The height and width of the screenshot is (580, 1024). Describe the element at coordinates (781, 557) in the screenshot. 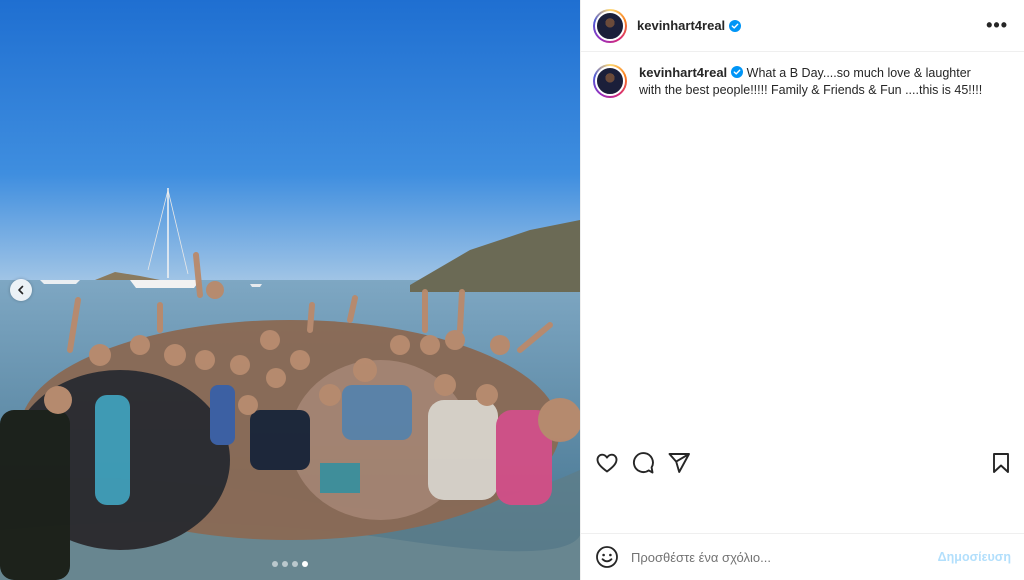

I see `comment-input` at that location.